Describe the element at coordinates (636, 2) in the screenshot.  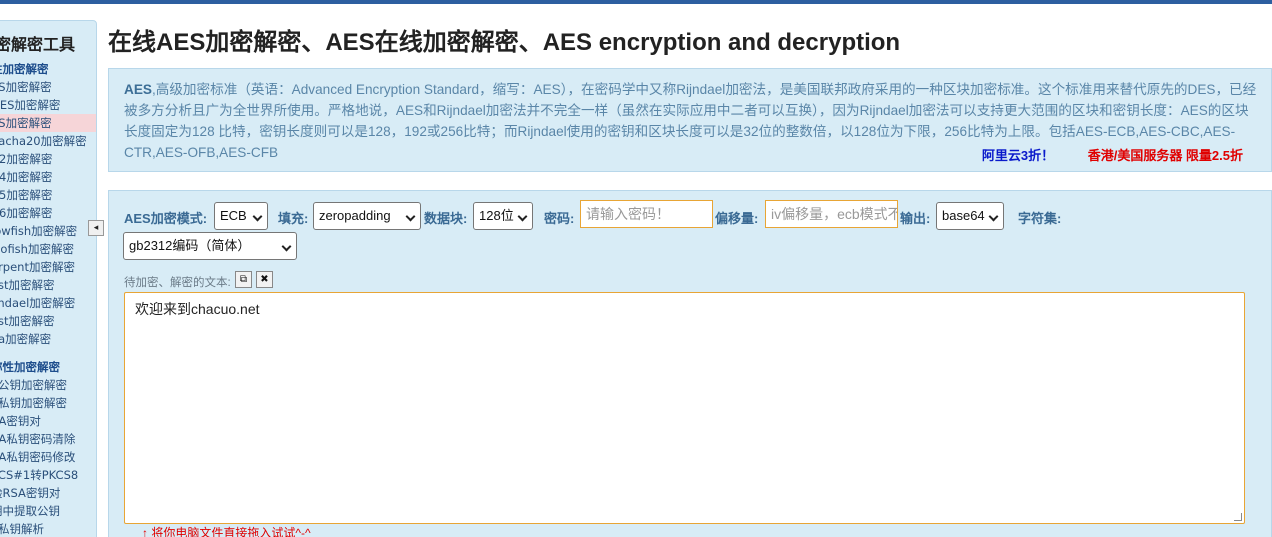
I see `top-accent-bar` at that location.